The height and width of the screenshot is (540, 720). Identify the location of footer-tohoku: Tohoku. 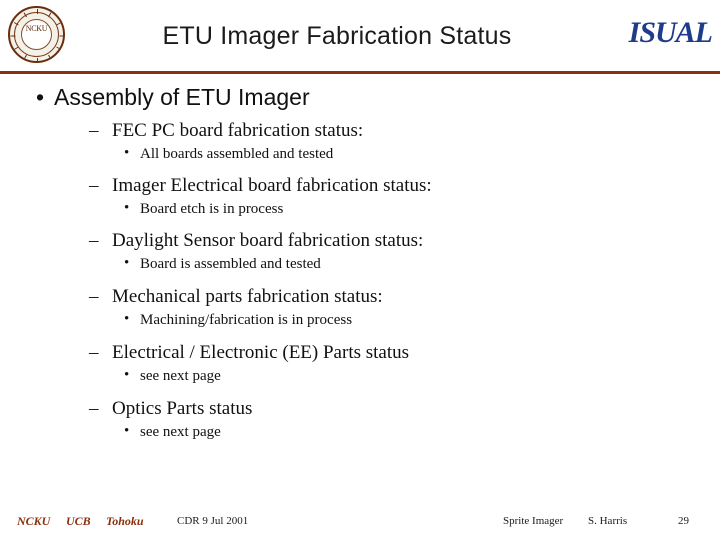
(125, 521).